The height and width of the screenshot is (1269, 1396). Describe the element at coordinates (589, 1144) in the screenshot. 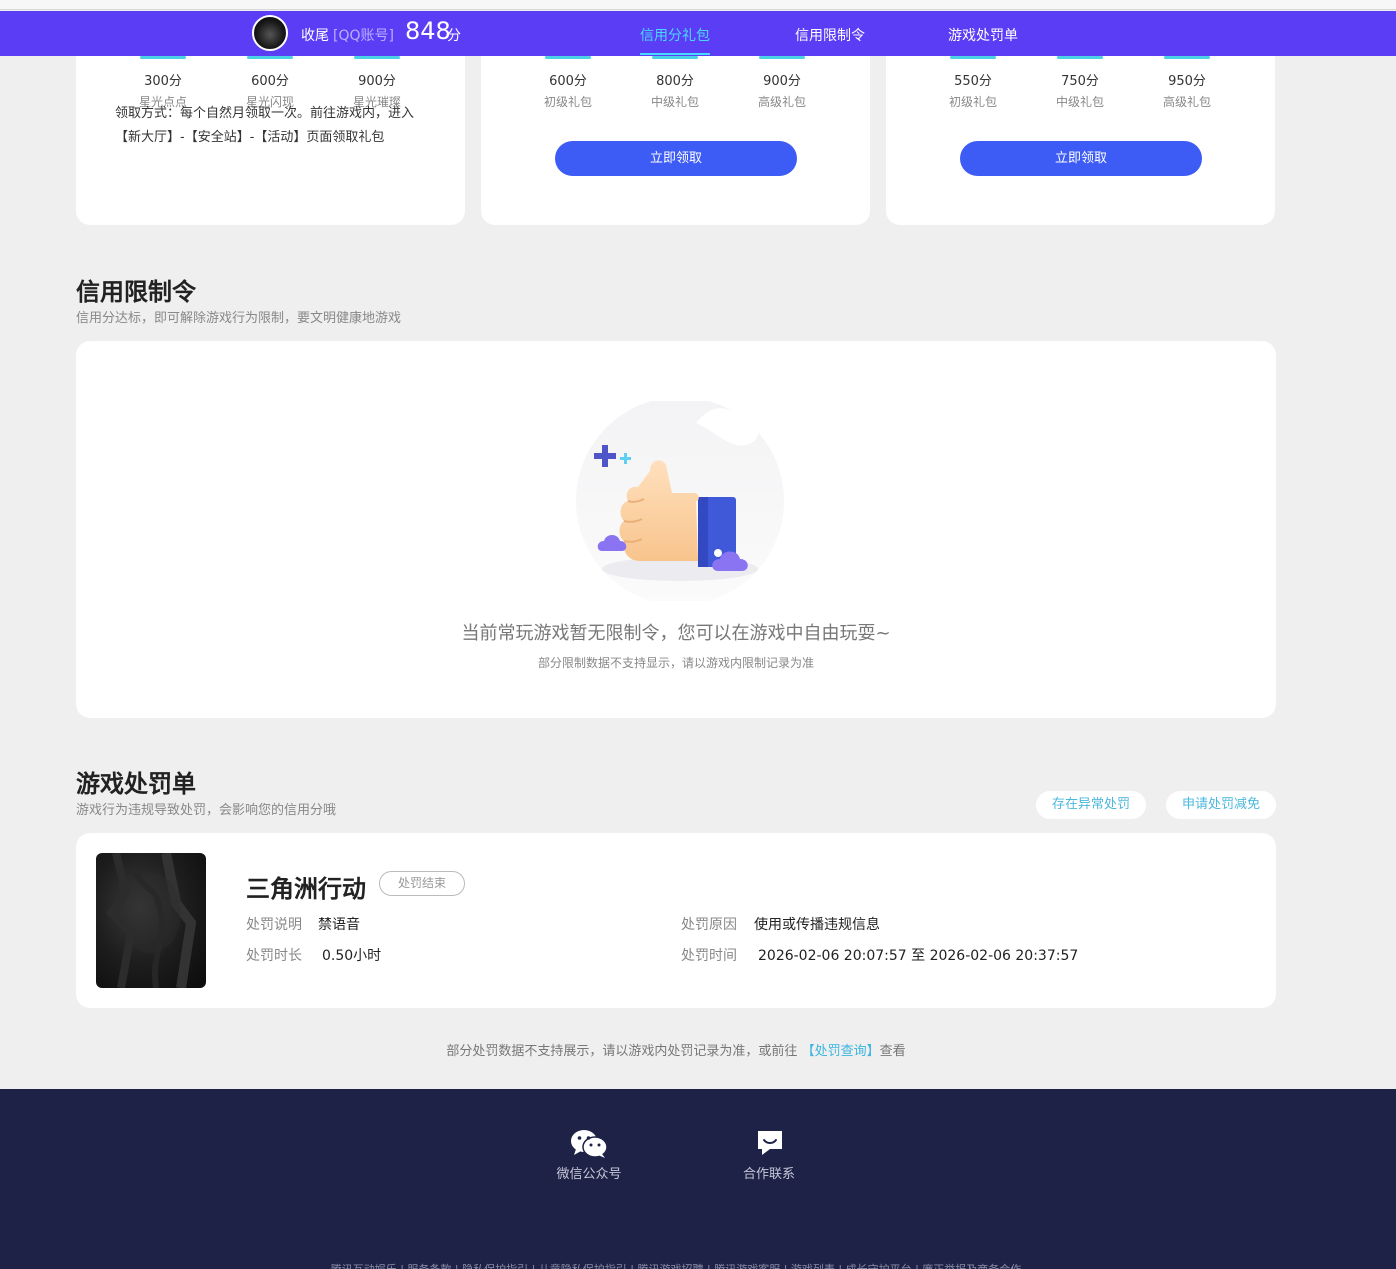

I see `wechat-icon` at that location.